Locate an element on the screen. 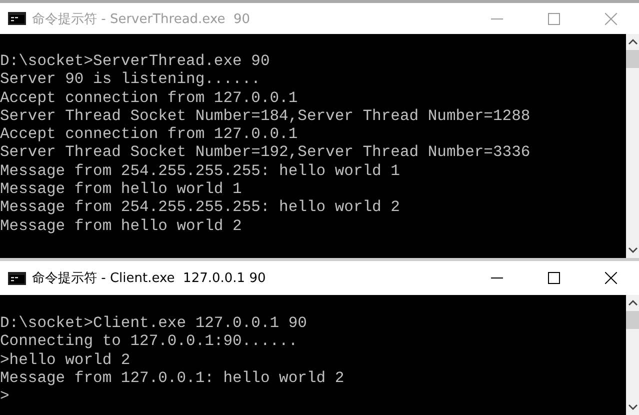 This screenshot has width=639, height=415. console-line: >hello world 2 is located at coordinates (66, 359).